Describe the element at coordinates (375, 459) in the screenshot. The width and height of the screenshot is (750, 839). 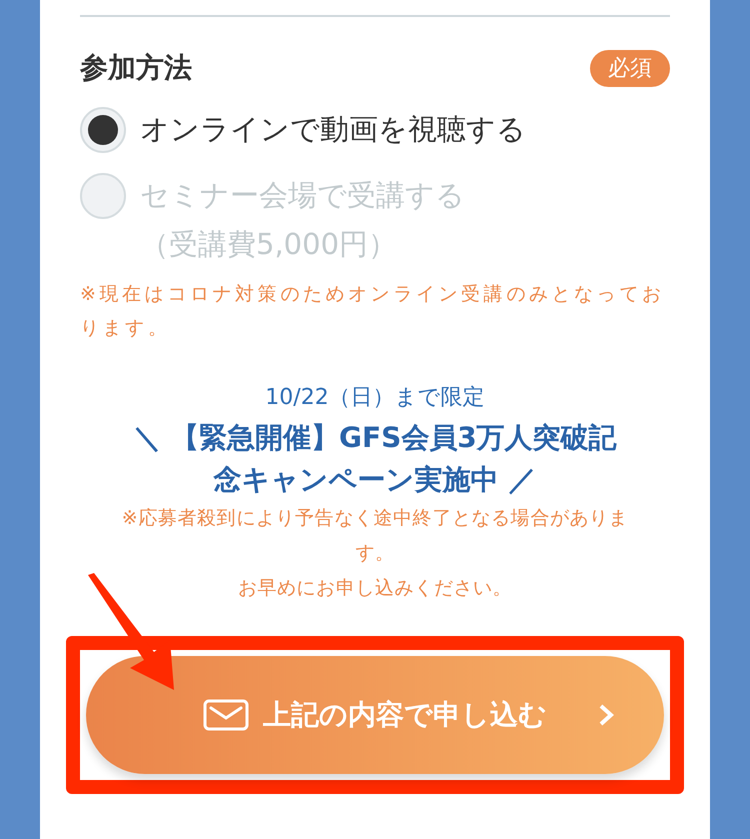
I see `campaign-headline: ＼ 【緊急開催】GFS会員3万人突破記念キャンペーン実施中 ／` at that location.